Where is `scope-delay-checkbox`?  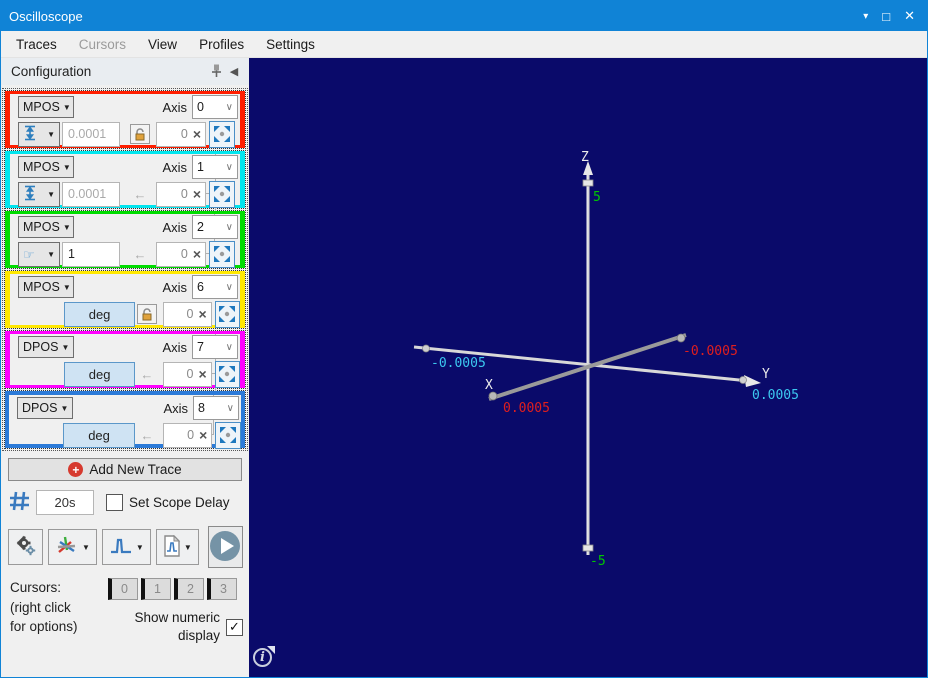
scope-delay-checkbox is located at coordinates (114, 502).